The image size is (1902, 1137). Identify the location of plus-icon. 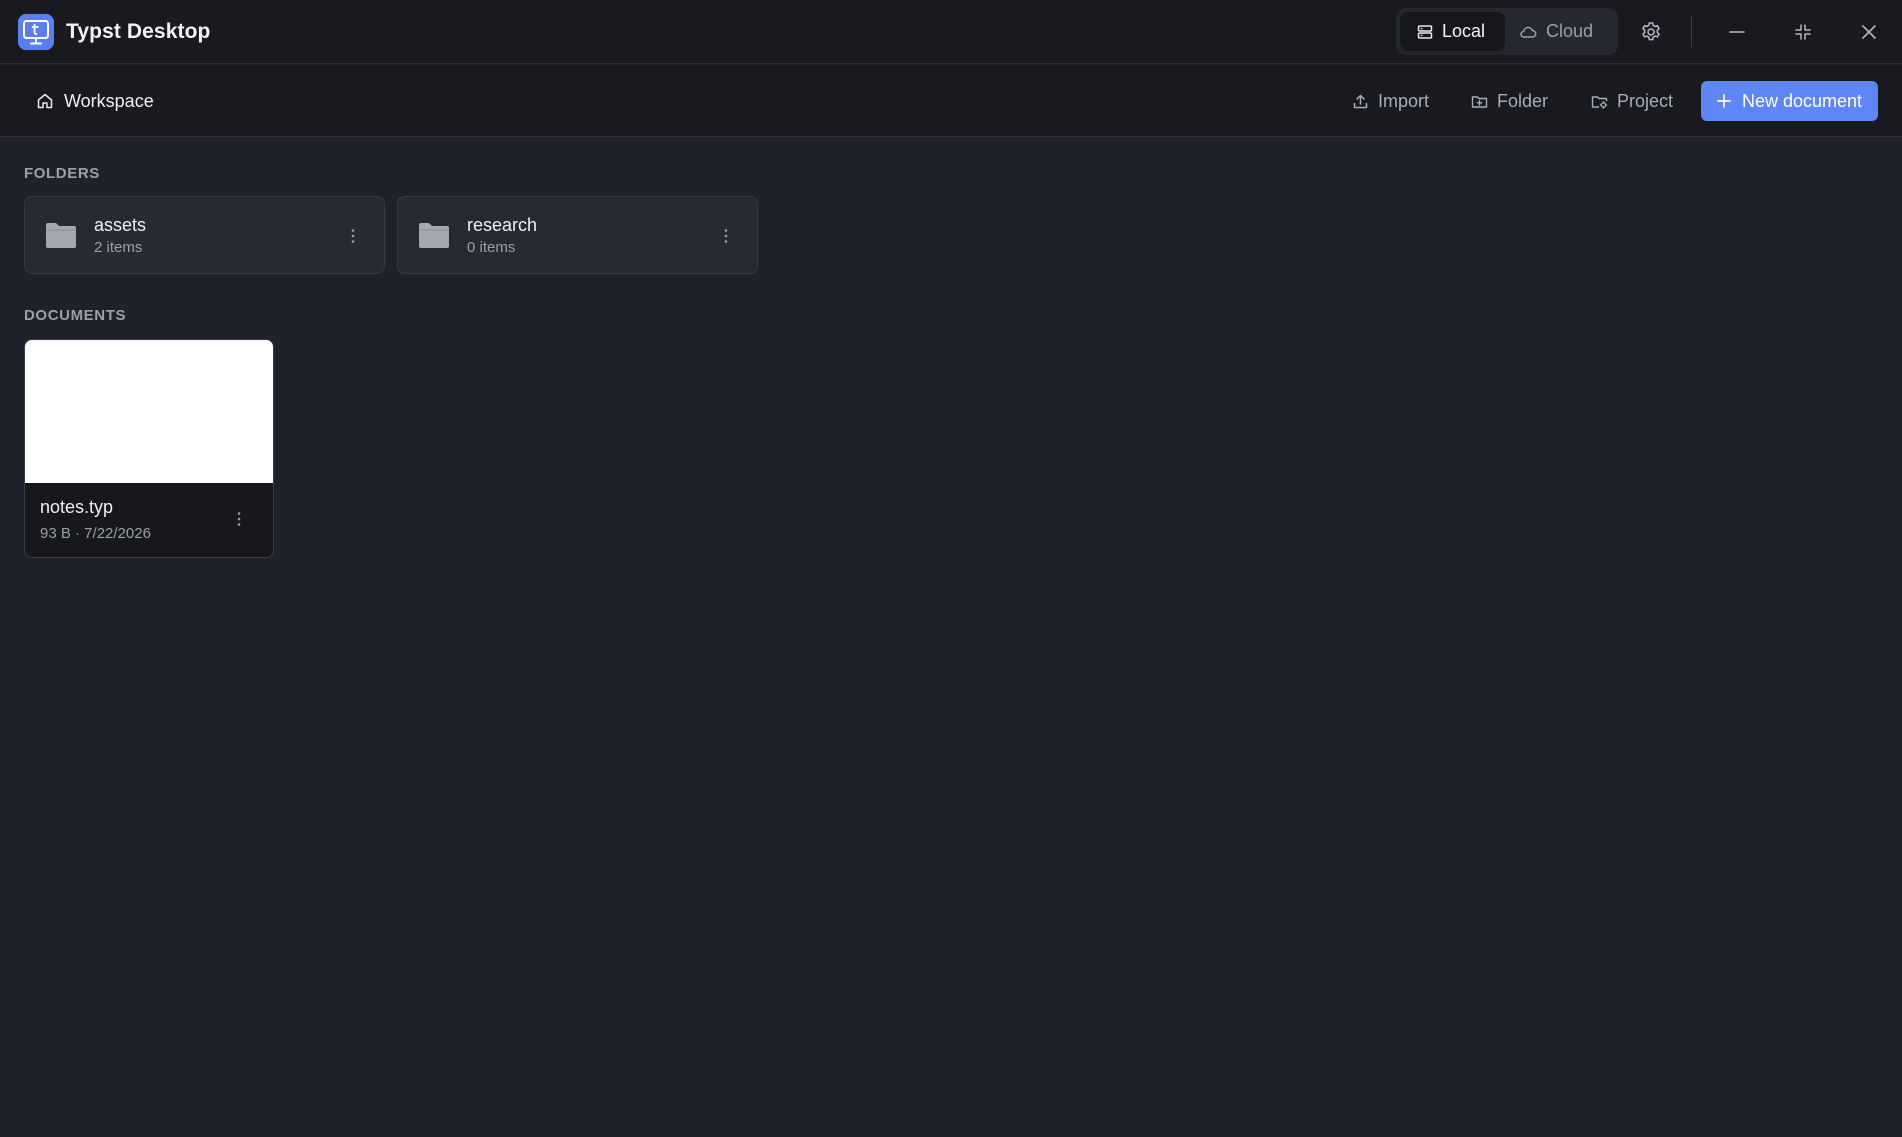
(1729, 101).